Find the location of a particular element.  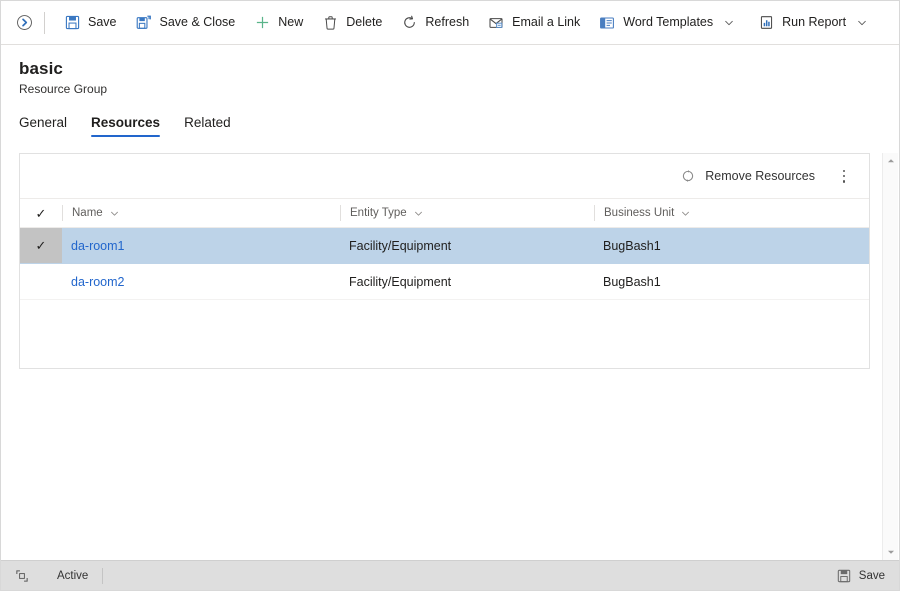

more-vertical-icon is located at coordinates (844, 176).